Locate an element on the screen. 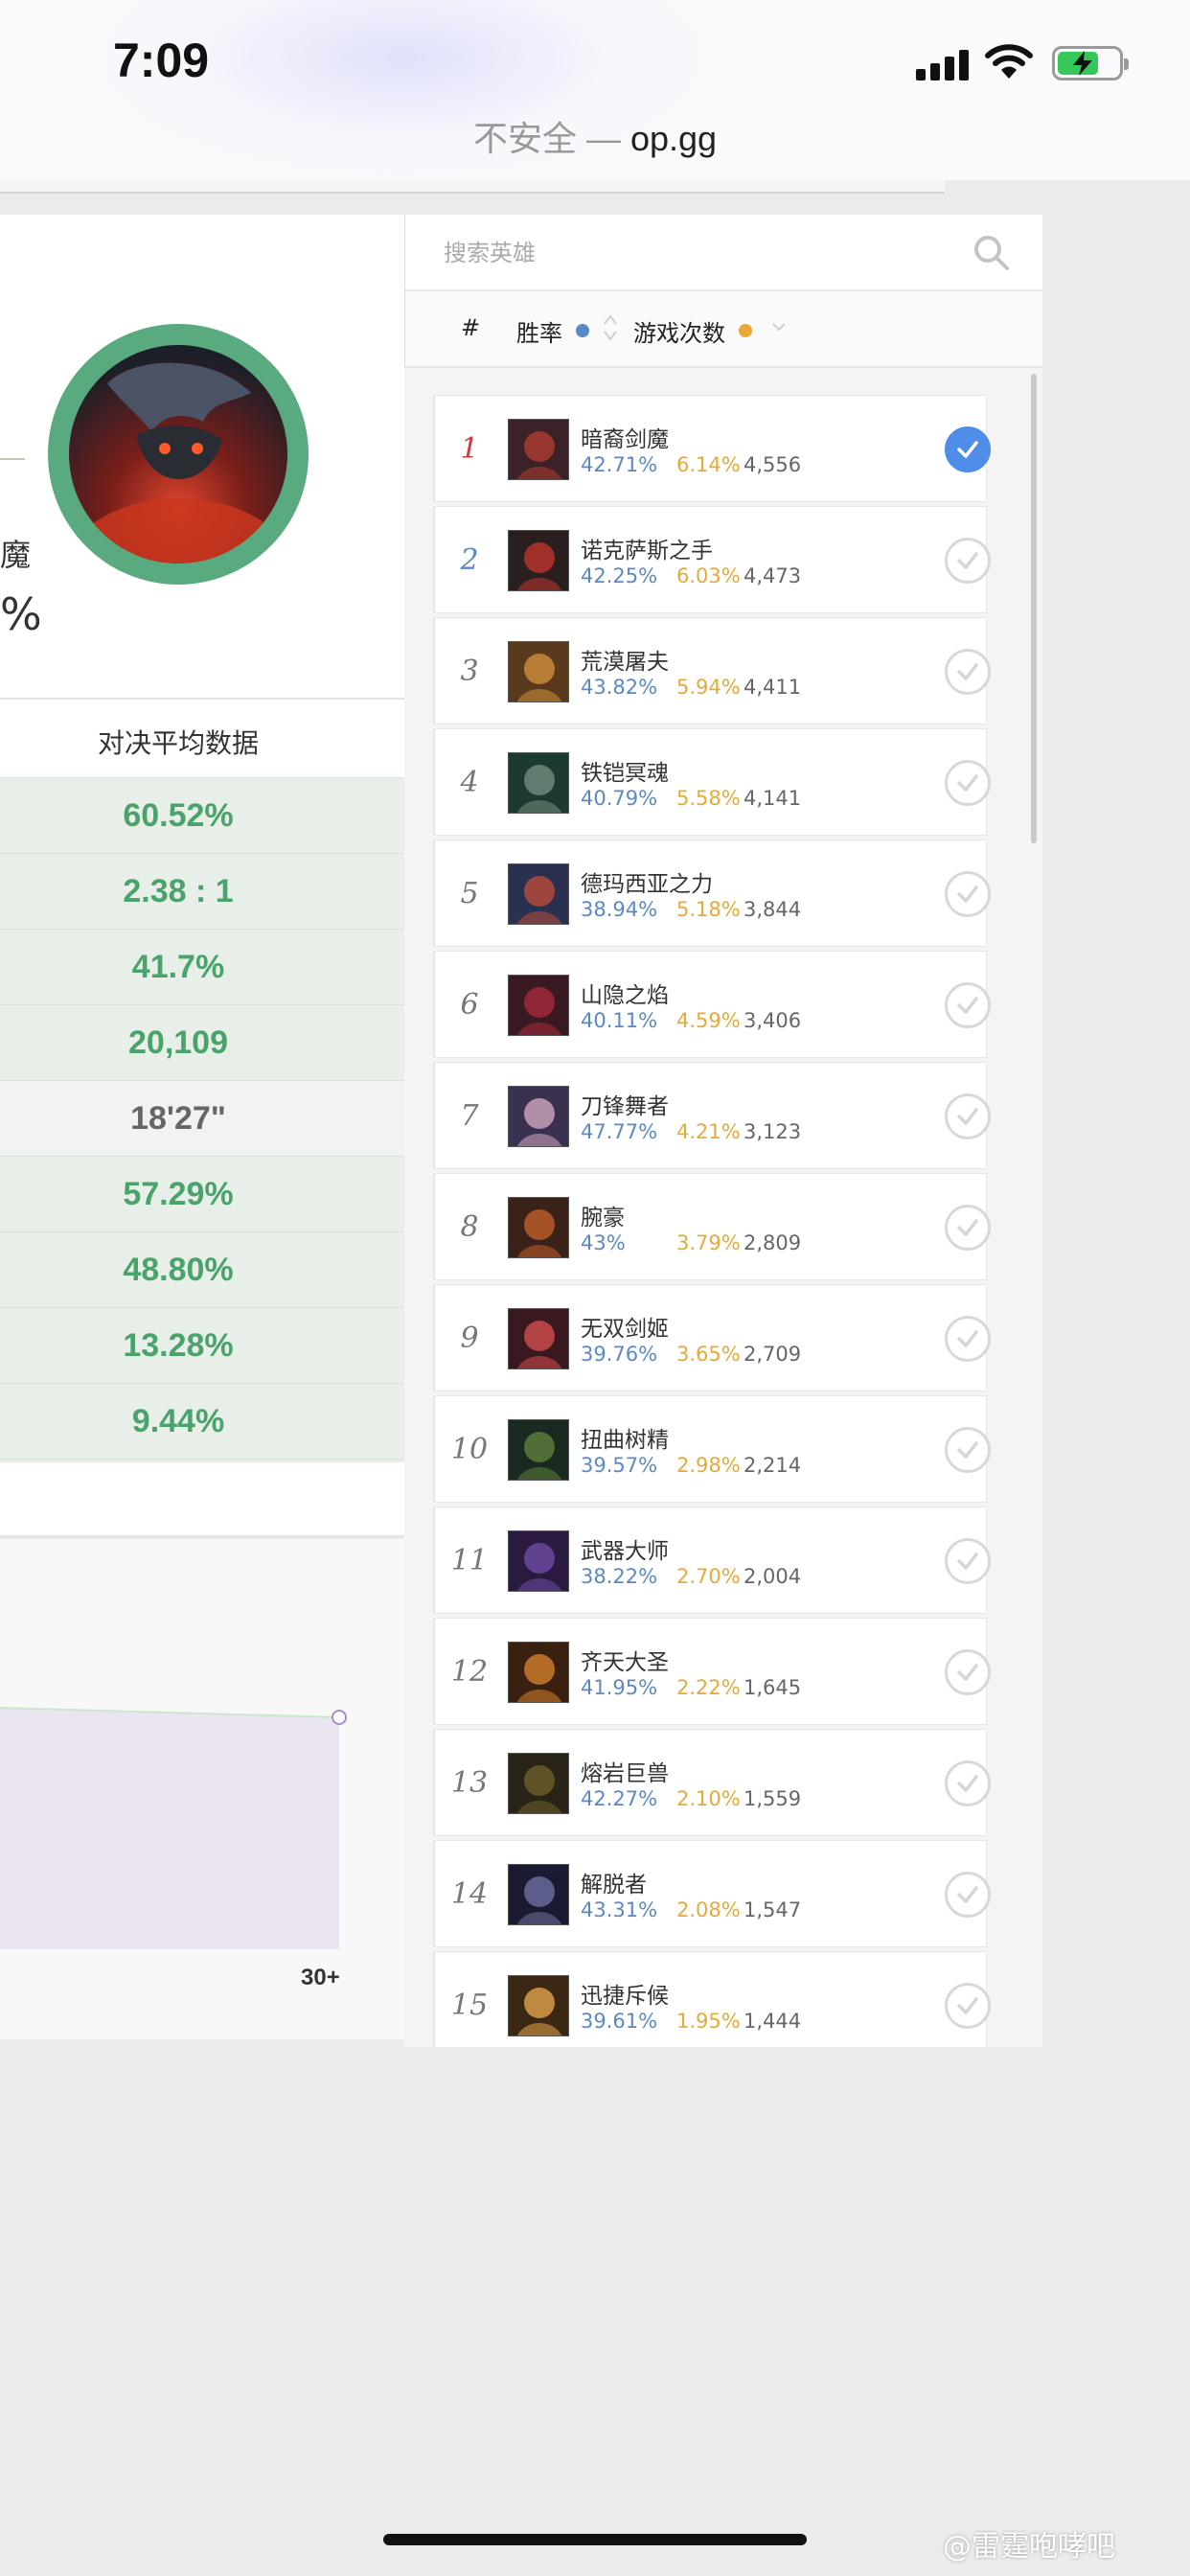  hero-games: 2,809 is located at coordinates (773, 1242).